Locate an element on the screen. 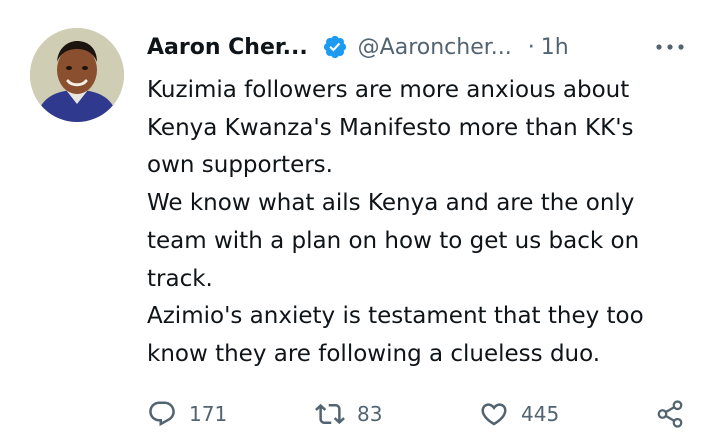 The height and width of the screenshot is (441, 720). like-button: 445 is located at coordinates (519, 414).